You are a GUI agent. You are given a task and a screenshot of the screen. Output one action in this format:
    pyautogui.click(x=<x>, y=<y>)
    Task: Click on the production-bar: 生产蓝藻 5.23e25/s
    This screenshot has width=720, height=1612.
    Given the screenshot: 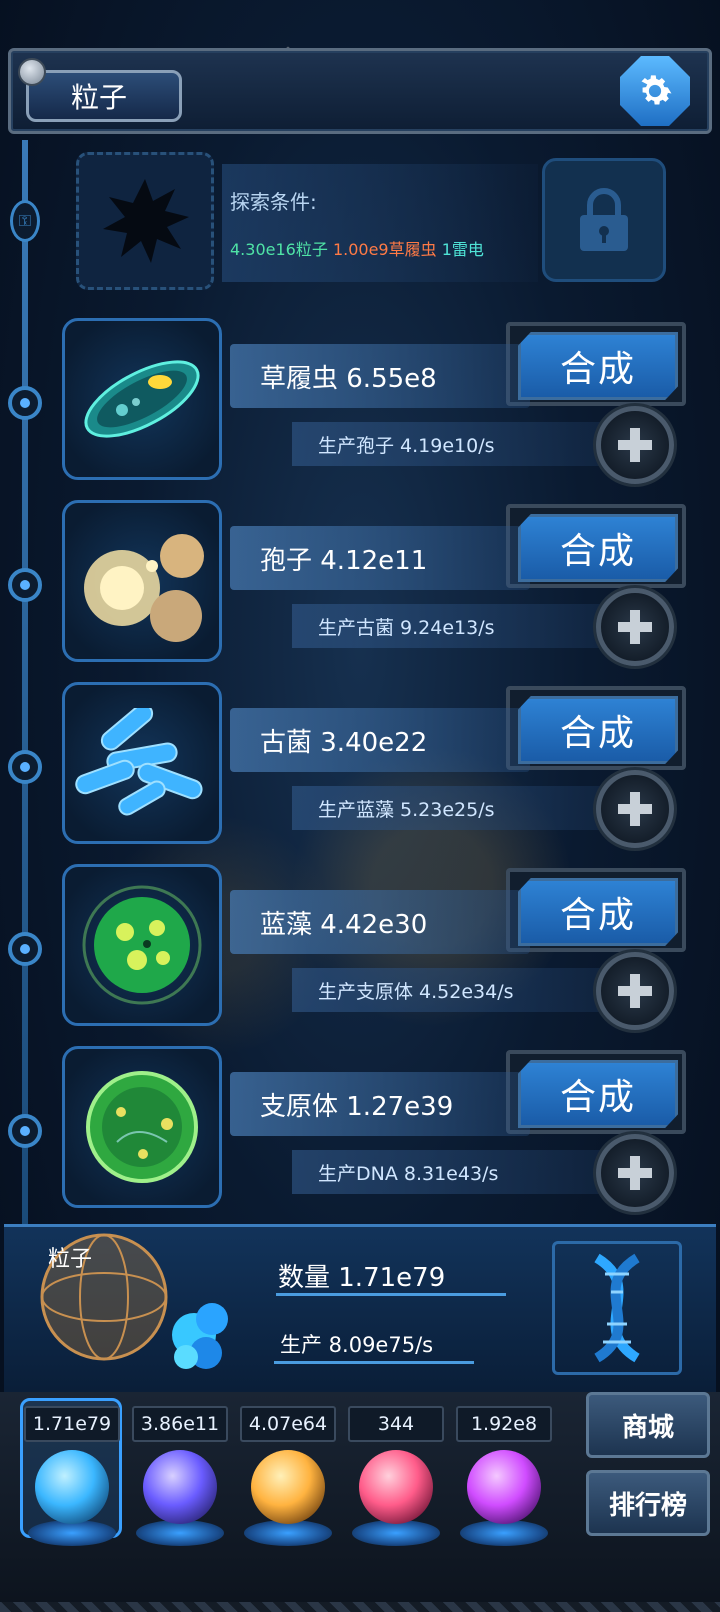 What is the action you would take?
    pyautogui.click(x=450, y=808)
    